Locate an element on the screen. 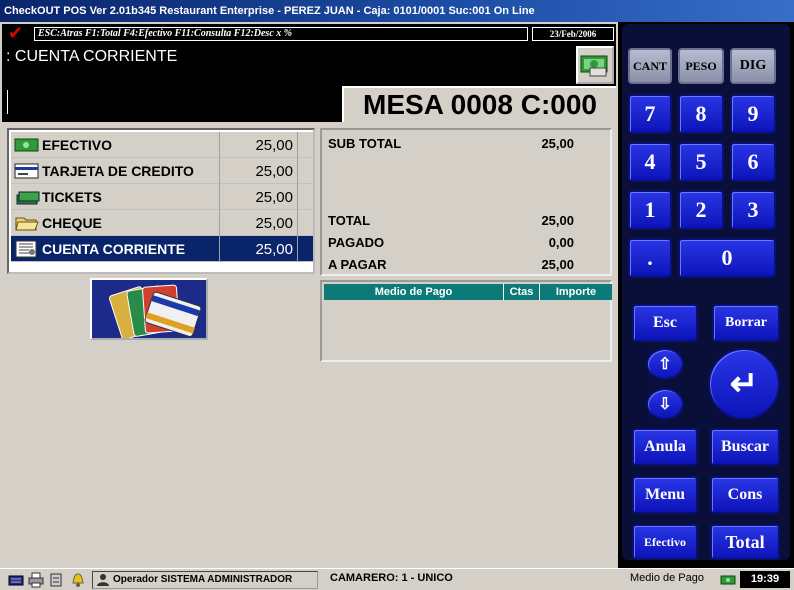  mode-panel: : CUENTA CORRIENTE is located at coordinates (309, 65).